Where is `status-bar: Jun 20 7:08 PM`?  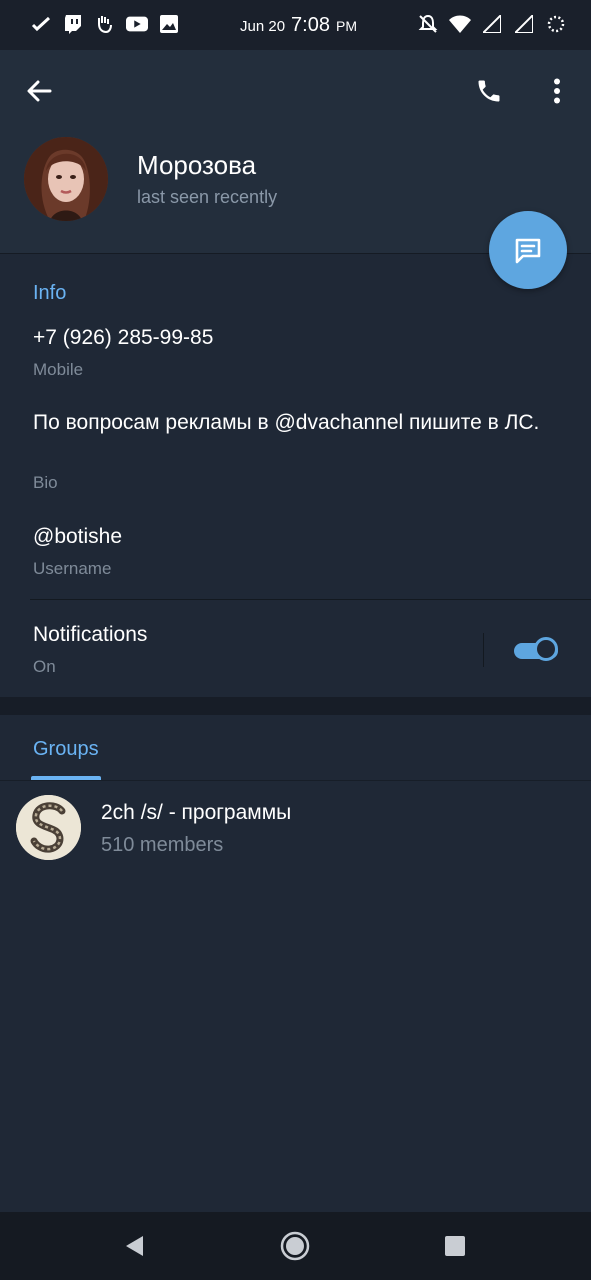
status-bar: Jun 20 7:08 PM is located at coordinates (295, 25).